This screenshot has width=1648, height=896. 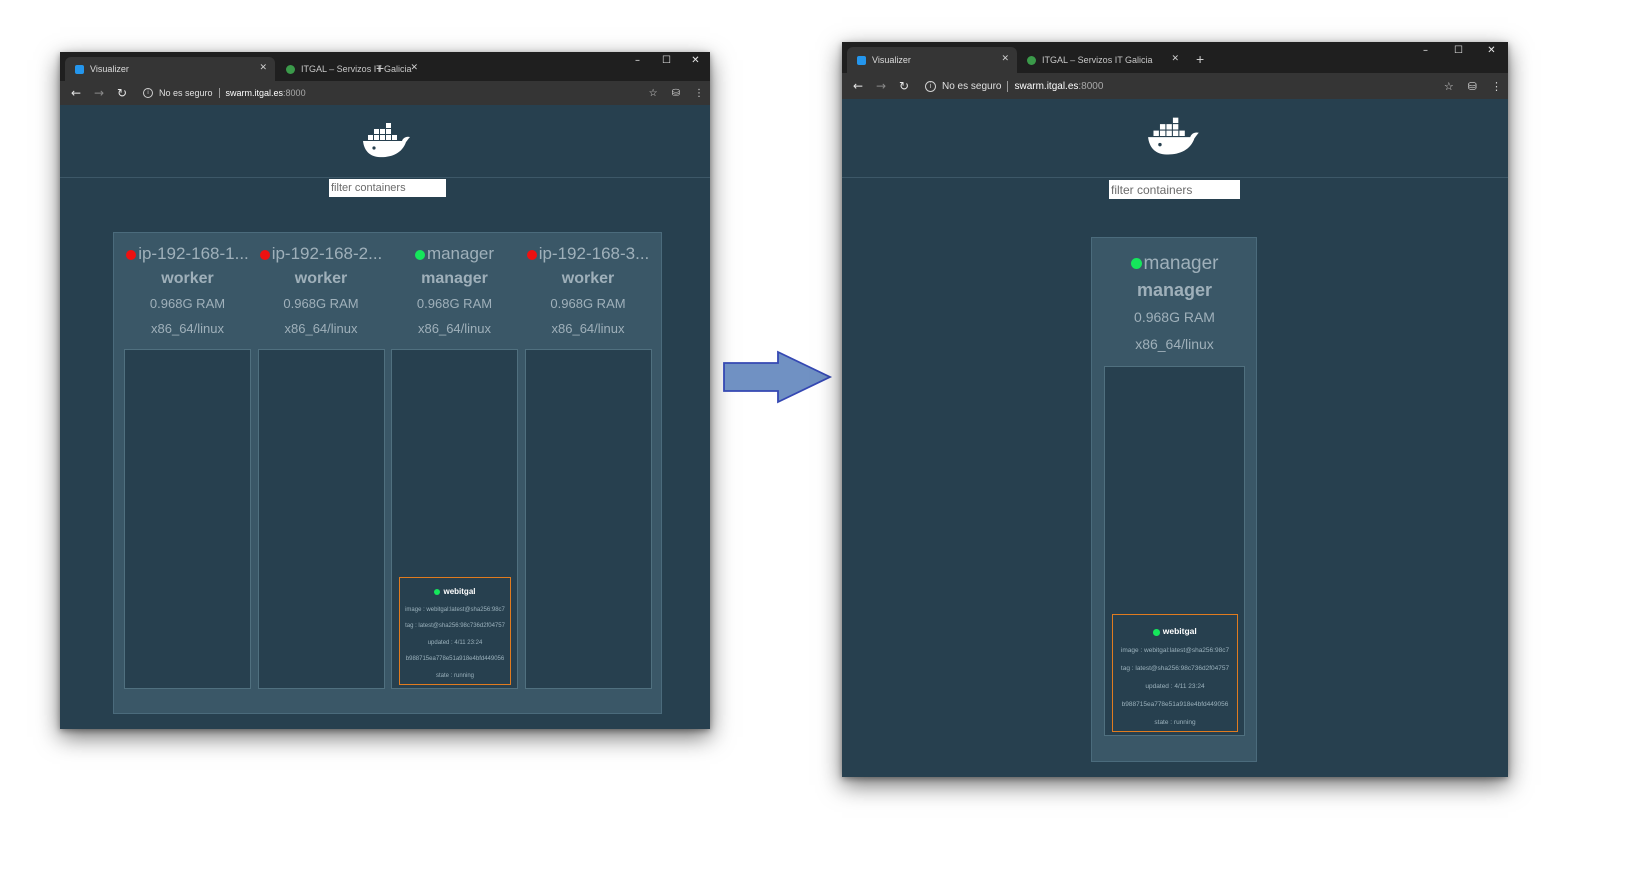 What do you see at coordinates (972, 86) in the screenshot?
I see `security-label: No es seguro` at bounding box center [972, 86].